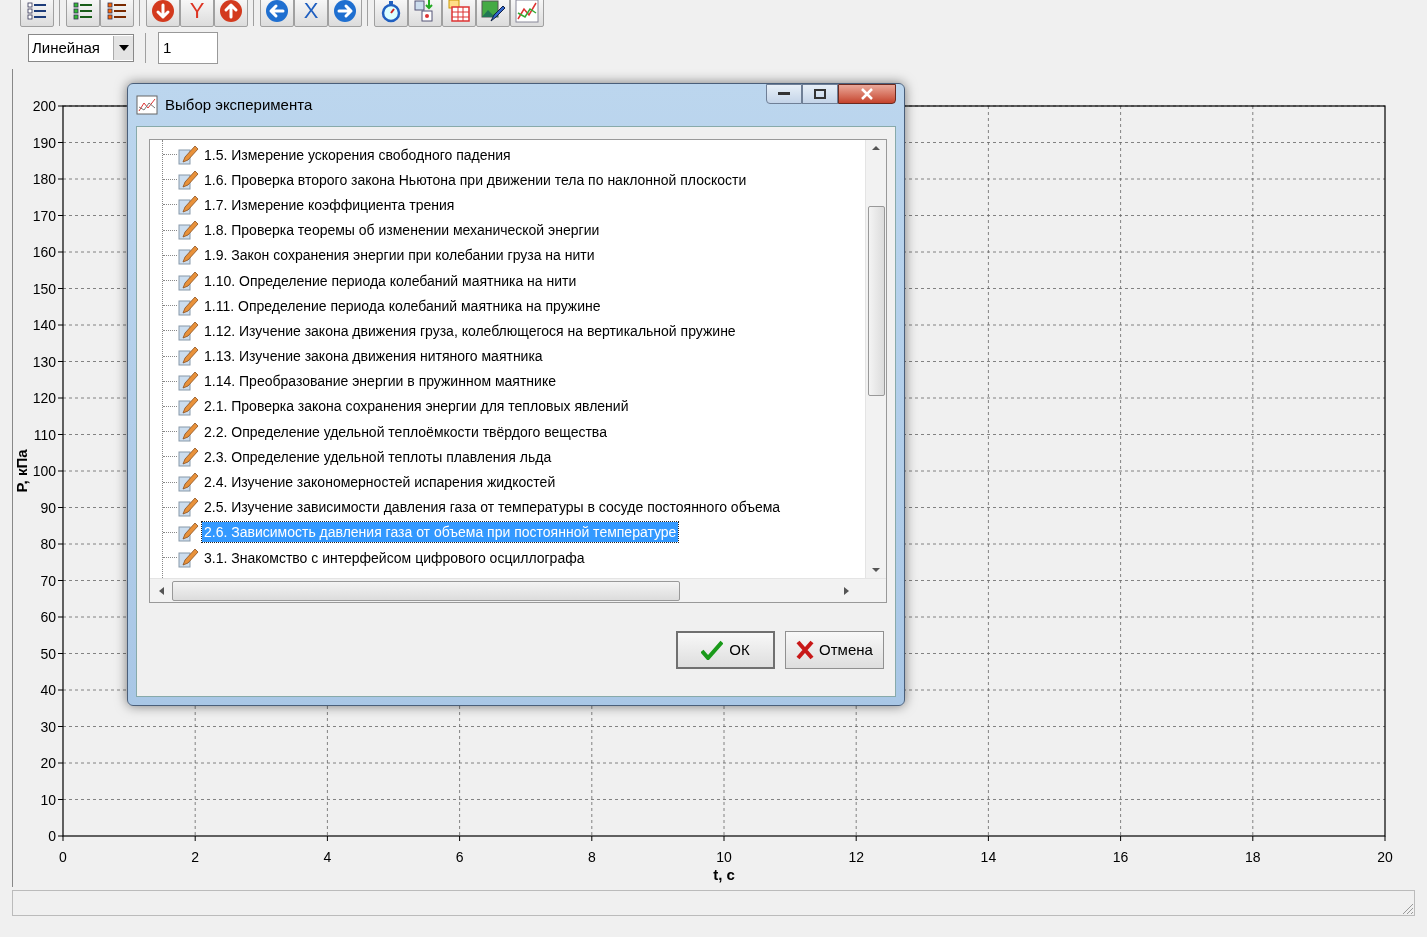 Image resolution: width=1427 pixels, height=937 pixels. I want to click on x-tick-label: 20, so click(1385, 857).